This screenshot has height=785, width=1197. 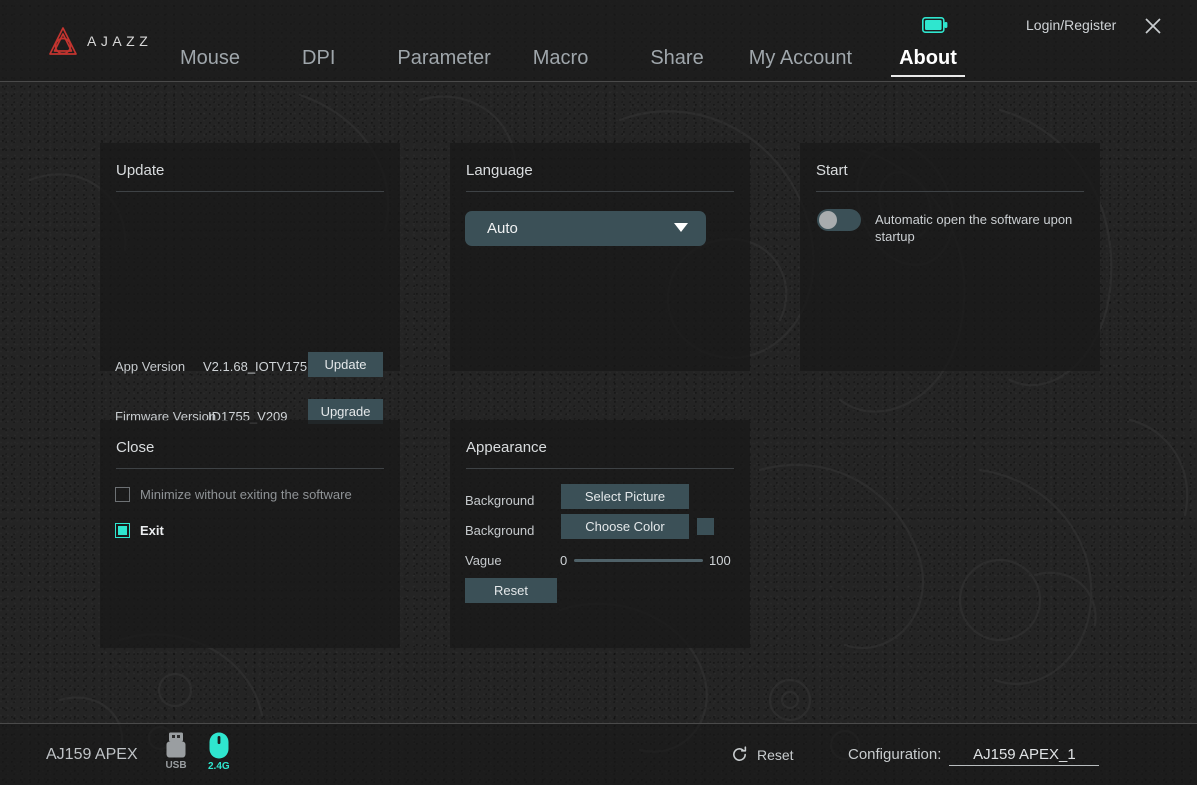 I want to click on exit-label: Exit, so click(x=152, y=530).